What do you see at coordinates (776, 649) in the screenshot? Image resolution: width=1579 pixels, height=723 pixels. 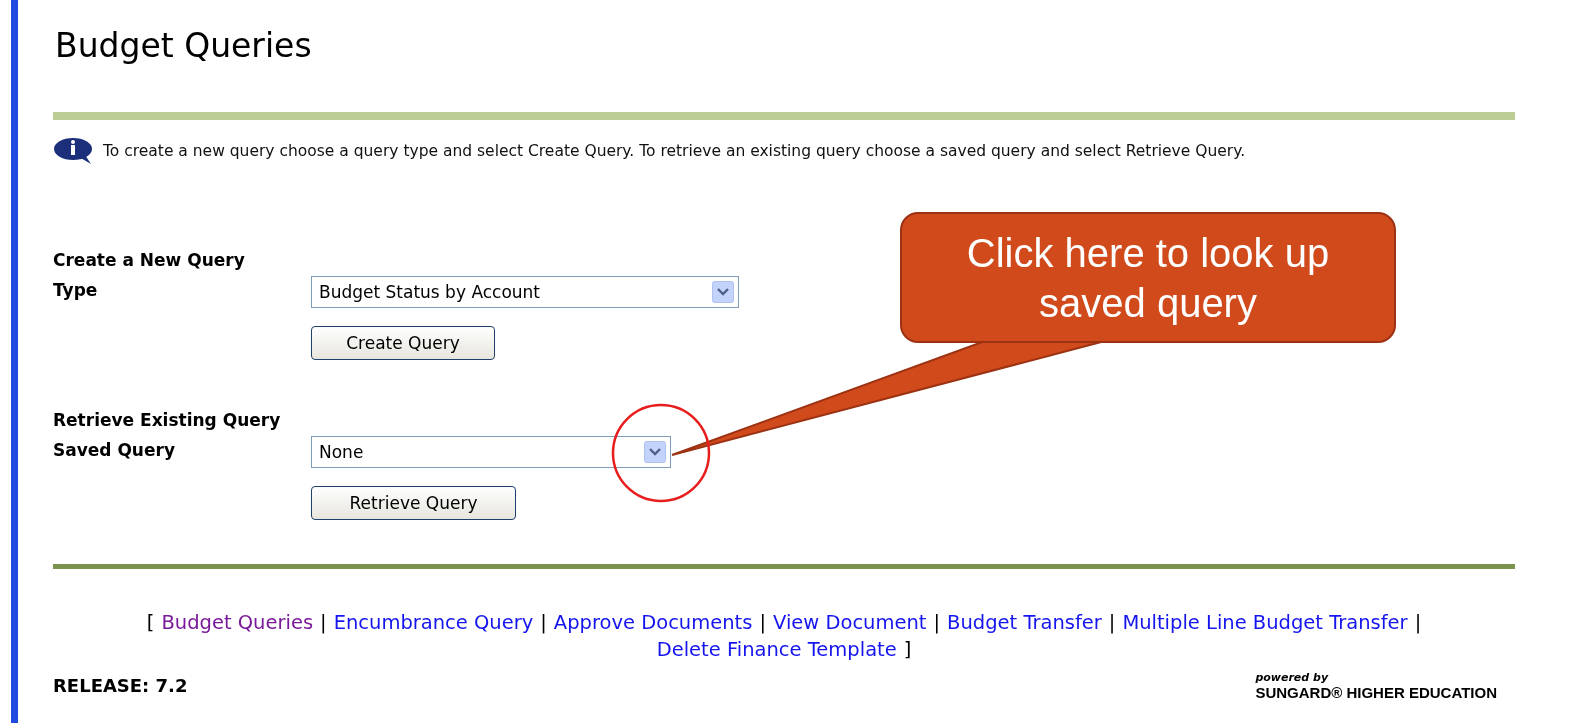 I see `nav-link: Delete Finance Template` at bounding box center [776, 649].